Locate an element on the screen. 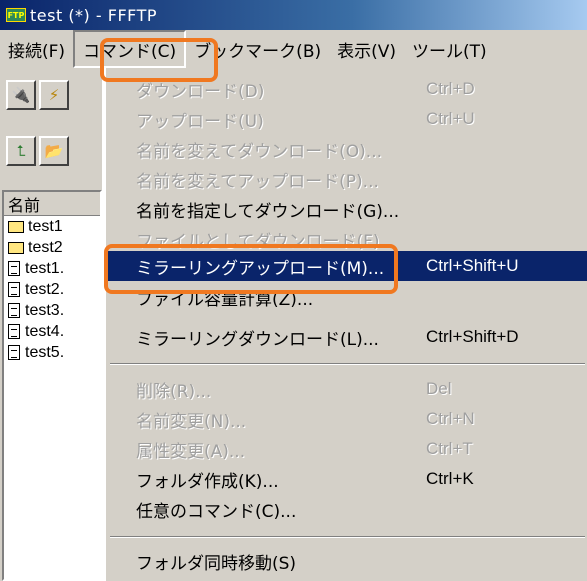 This screenshot has height=581, width=587. quick-connect-button: ⚡ is located at coordinates (54, 95).